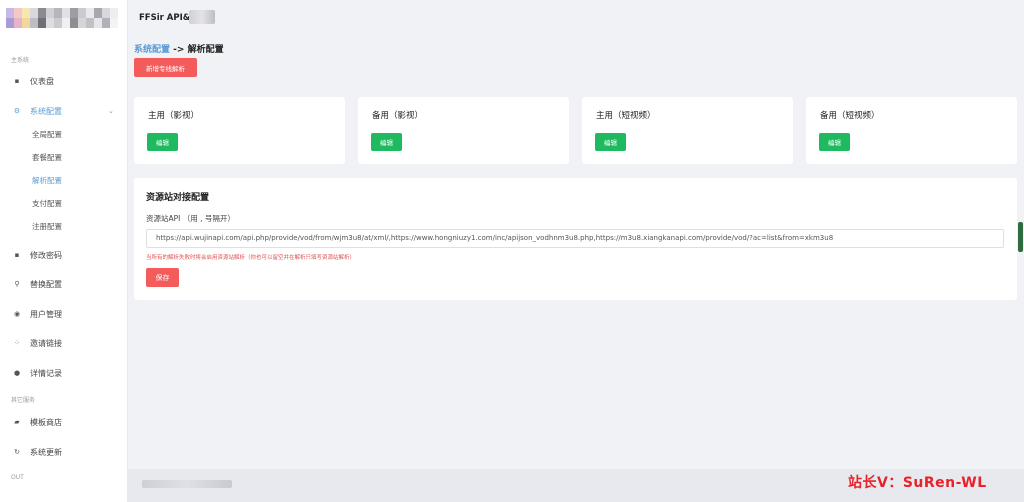 The height and width of the screenshot is (502, 1024). I want to click on sidebar-item-label: 系统更新, so click(46, 452).